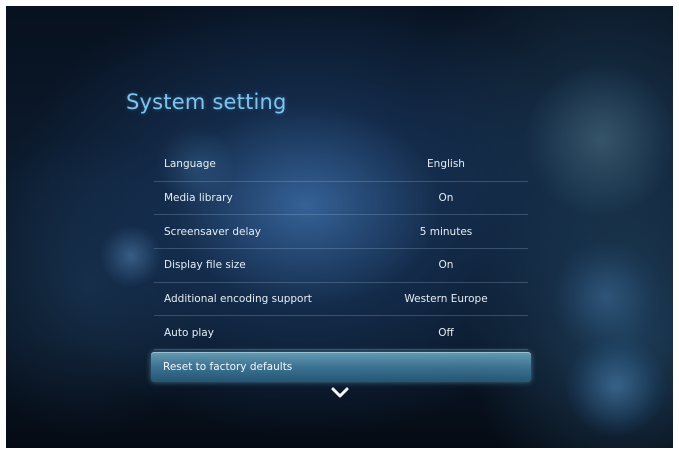 The image size is (679, 454). Describe the element at coordinates (206, 102) in the screenshot. I see `page-title: System setting` at that location.